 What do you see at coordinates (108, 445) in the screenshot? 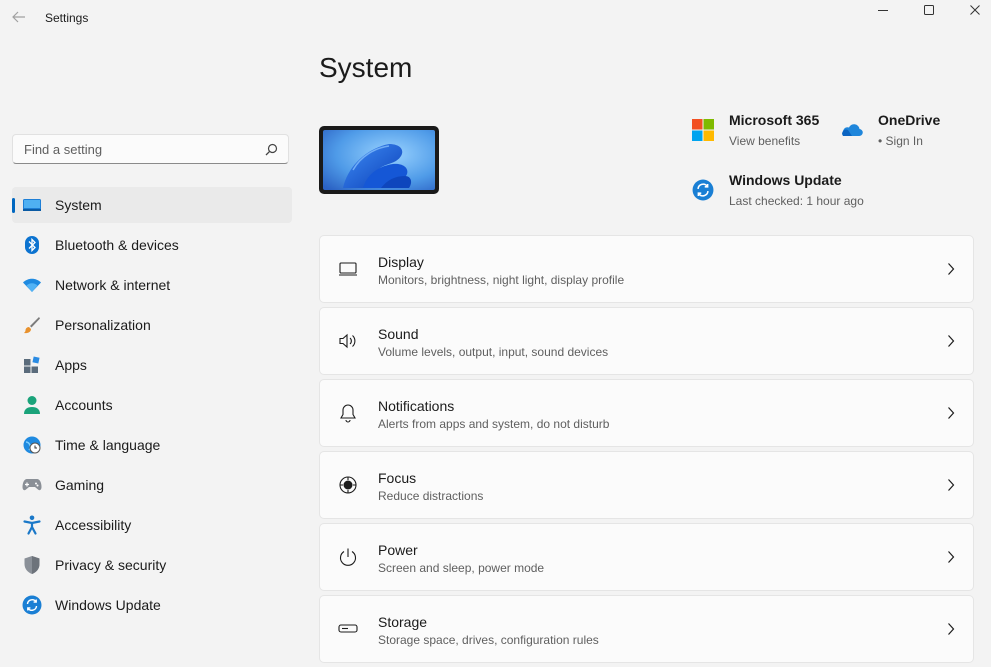
I see `sidebar-item-label: Time & language` at bounding box center [108, 445].